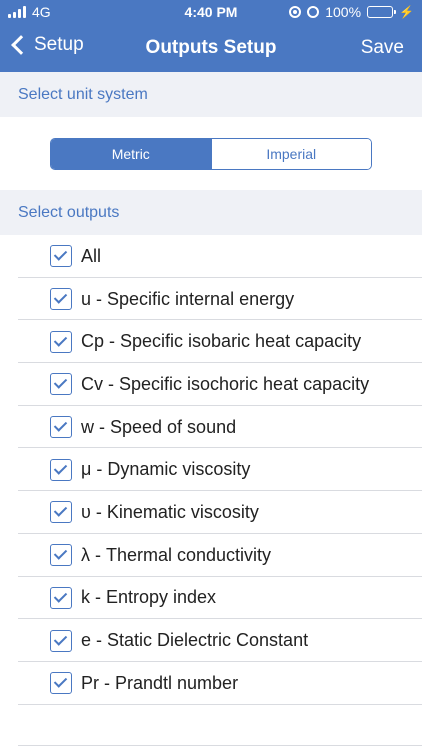 This screenshot has width=422, height=750. I want to click on output-label: u - Specific internal energy, so click(188, 298).